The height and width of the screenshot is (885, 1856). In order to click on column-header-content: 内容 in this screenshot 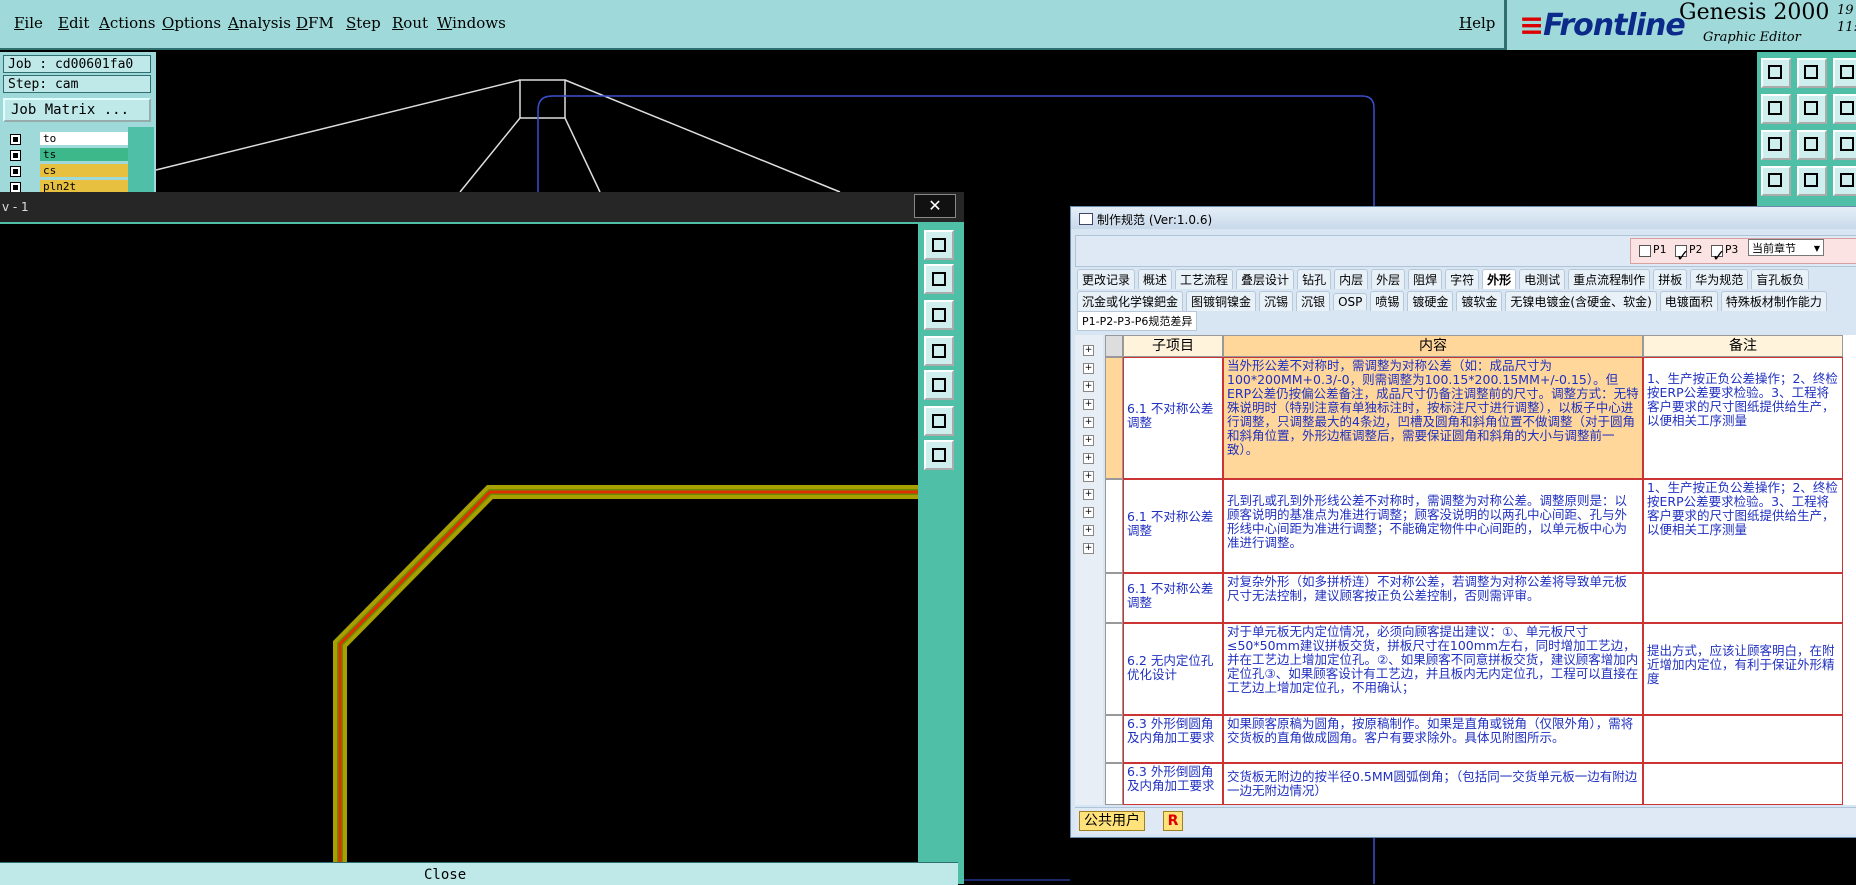, I will do `click(1433, 346)`.